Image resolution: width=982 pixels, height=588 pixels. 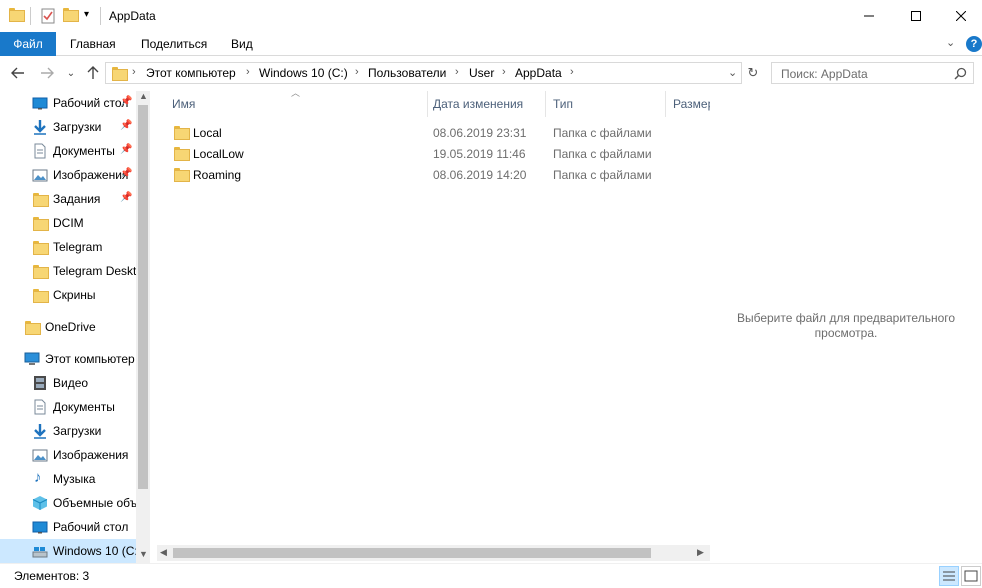 What do you see at coordinates (48, 16) in the screenshot?
I see `properties-icon` at bounding box center [48, 16].